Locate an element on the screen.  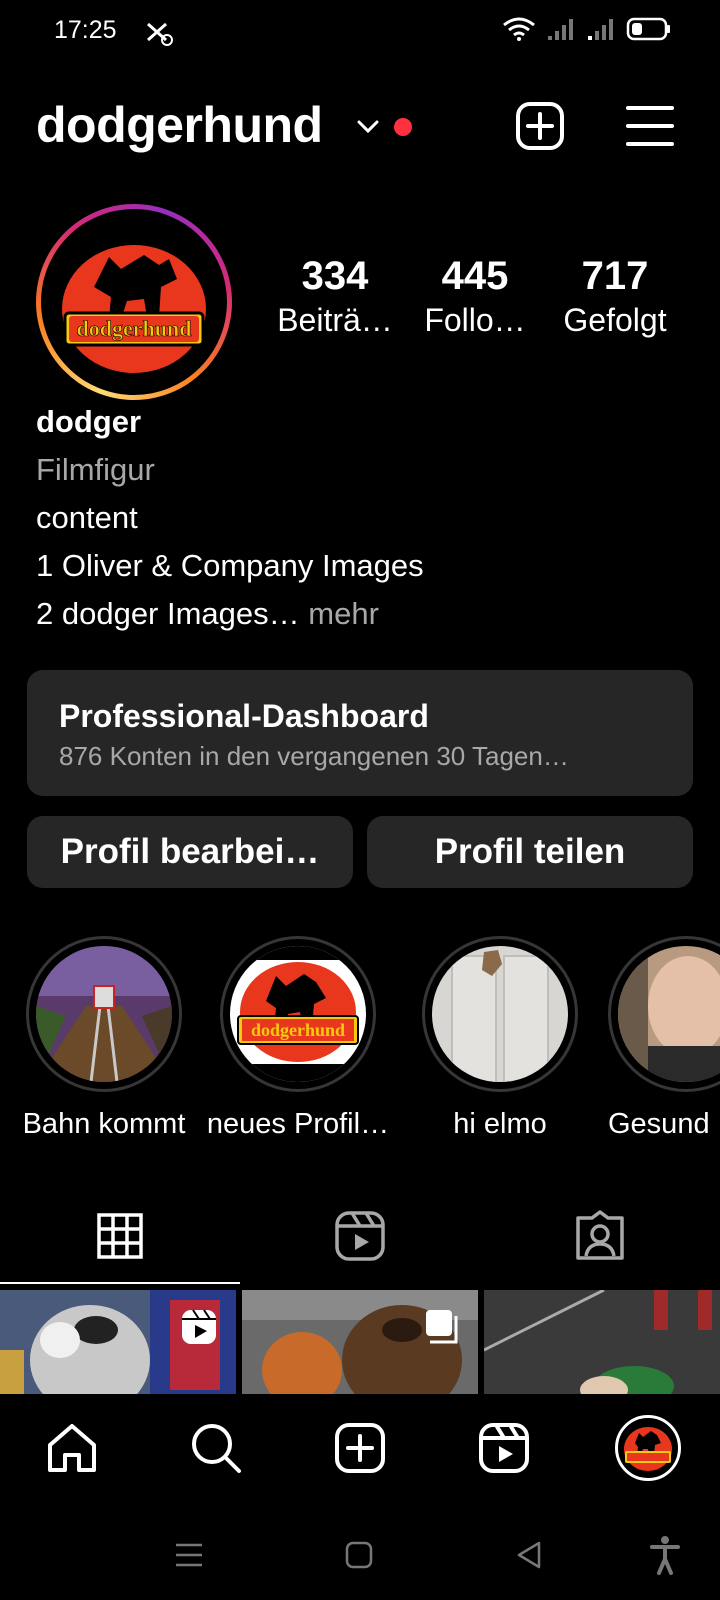
hamburger-menu-icon is located at coordinates (650, 126).